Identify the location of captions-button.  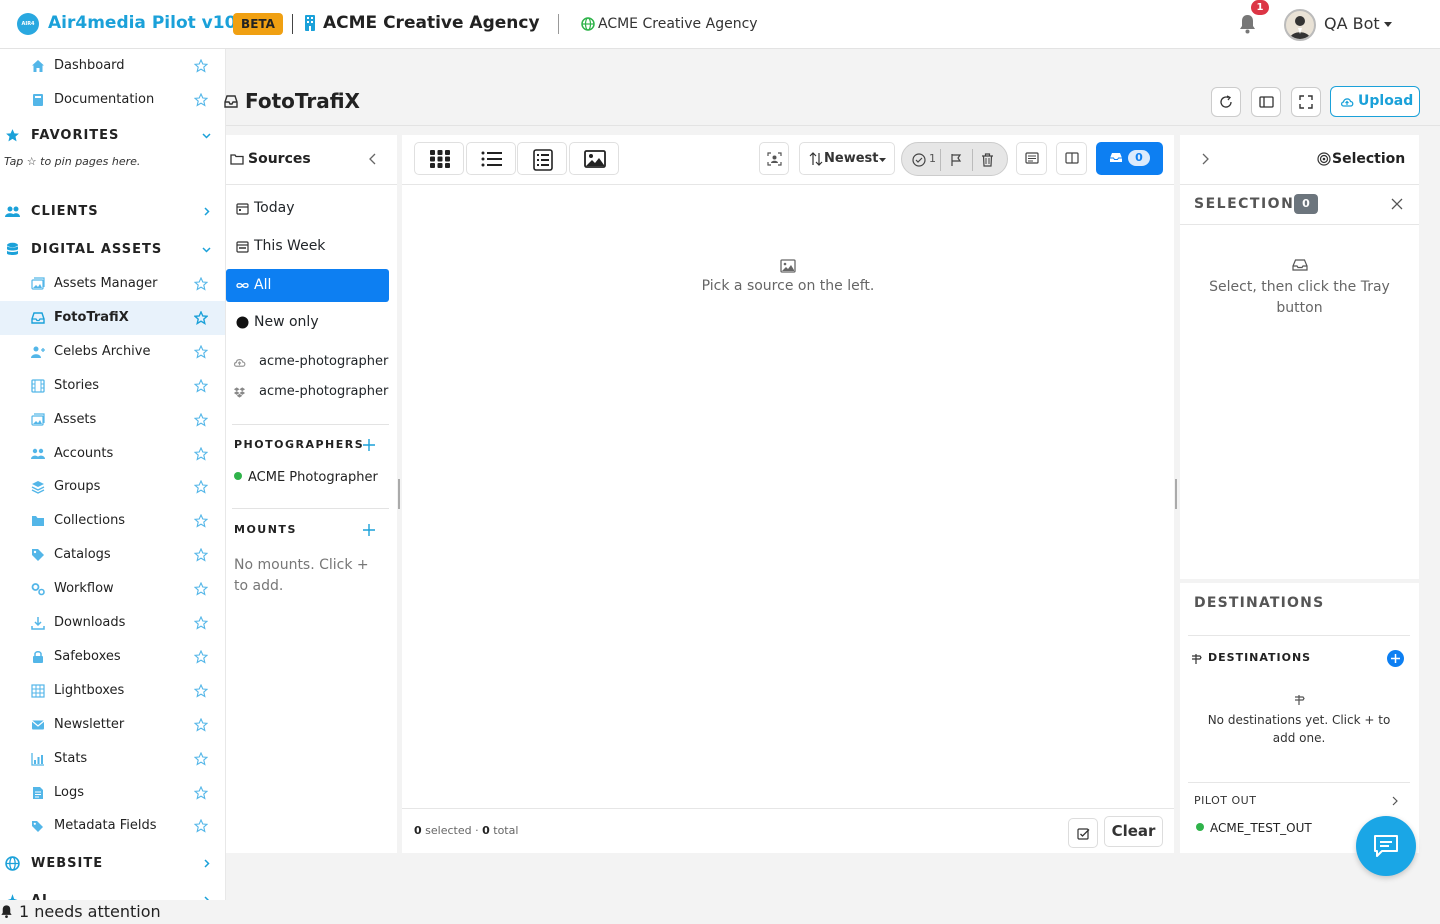
(1031, 158).